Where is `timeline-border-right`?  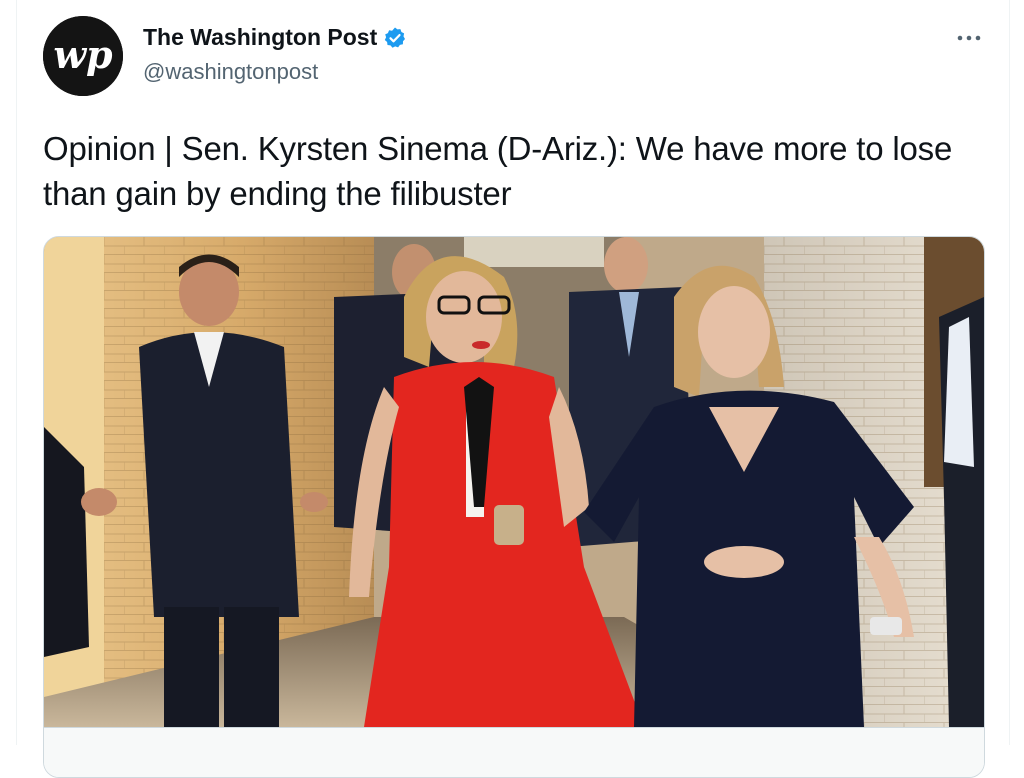
timeline-border-right is located at coordinates (1009, 372).